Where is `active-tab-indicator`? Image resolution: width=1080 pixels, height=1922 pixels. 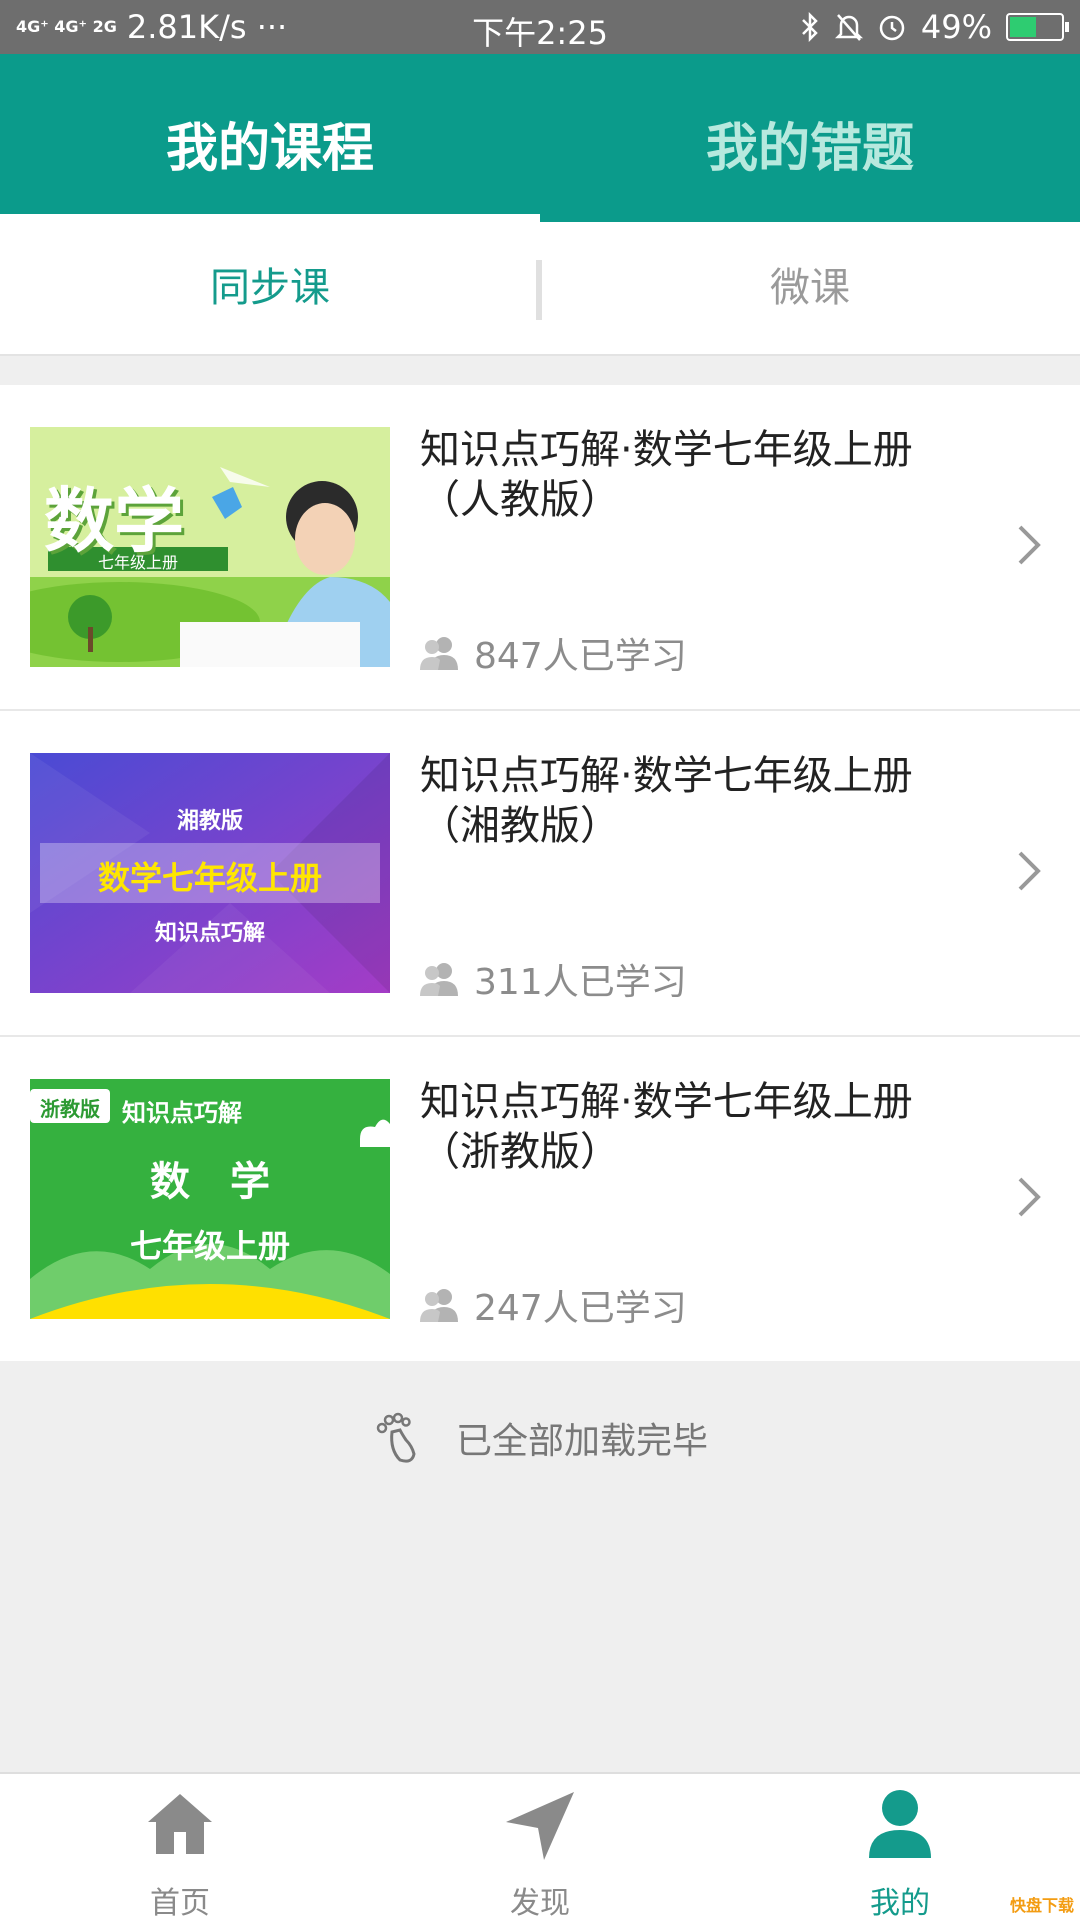
active-tab-indicator is located at coordinates (270, 218).